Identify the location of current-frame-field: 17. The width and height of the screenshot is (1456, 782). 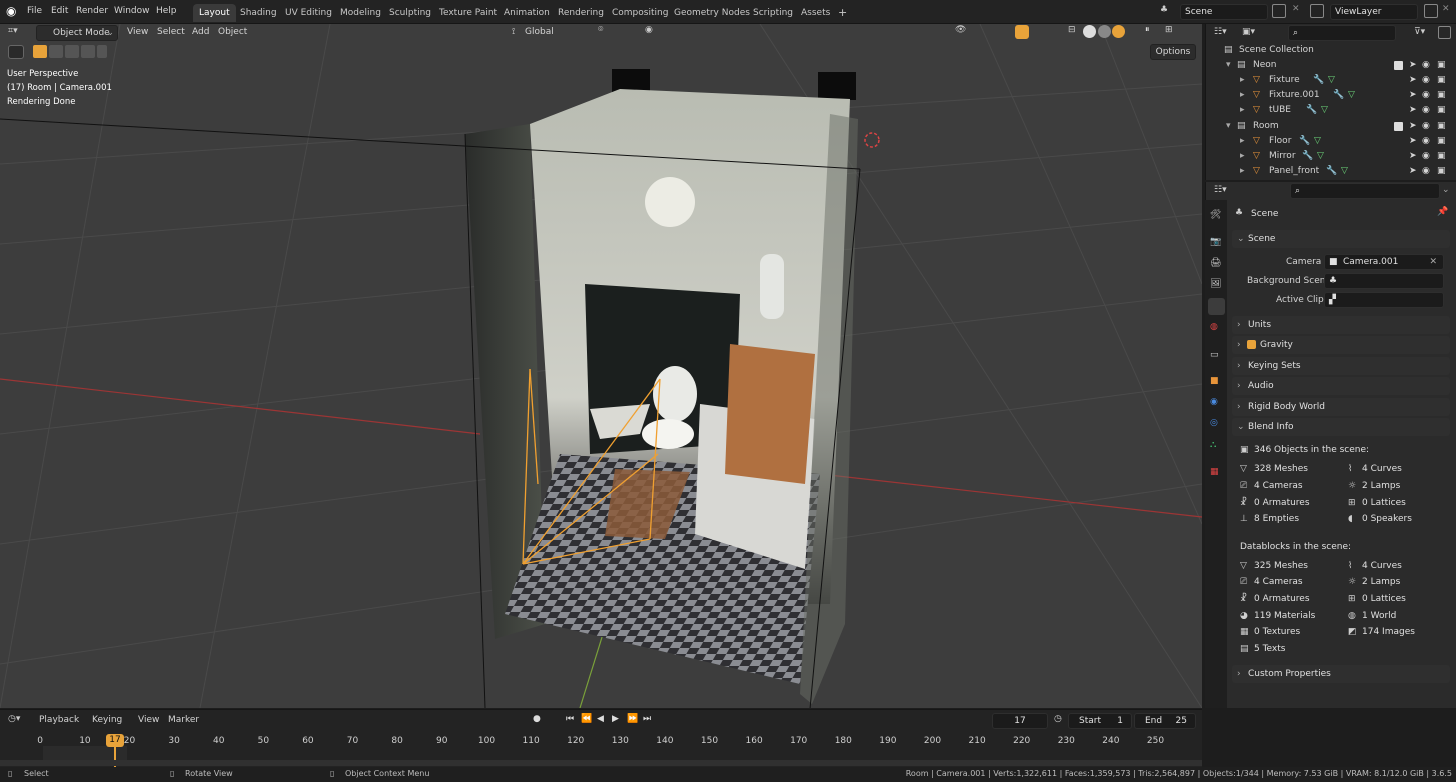
(1020, 721).